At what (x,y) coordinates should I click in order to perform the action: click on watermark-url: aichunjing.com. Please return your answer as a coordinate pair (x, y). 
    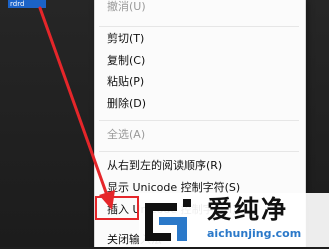
    Looking at the image, I should click on (254, 233).